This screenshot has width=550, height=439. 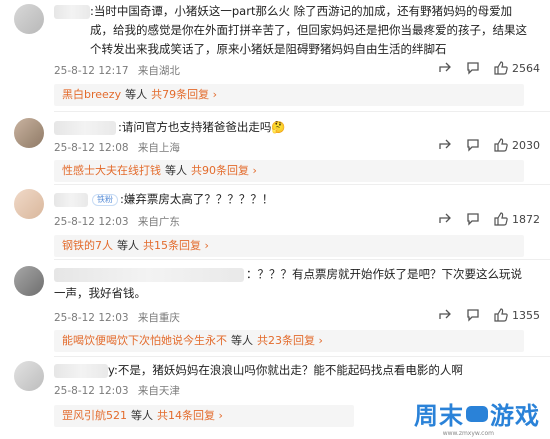 I want to click on reply-count-link: 共15条回复, so click(x=172, y=245).